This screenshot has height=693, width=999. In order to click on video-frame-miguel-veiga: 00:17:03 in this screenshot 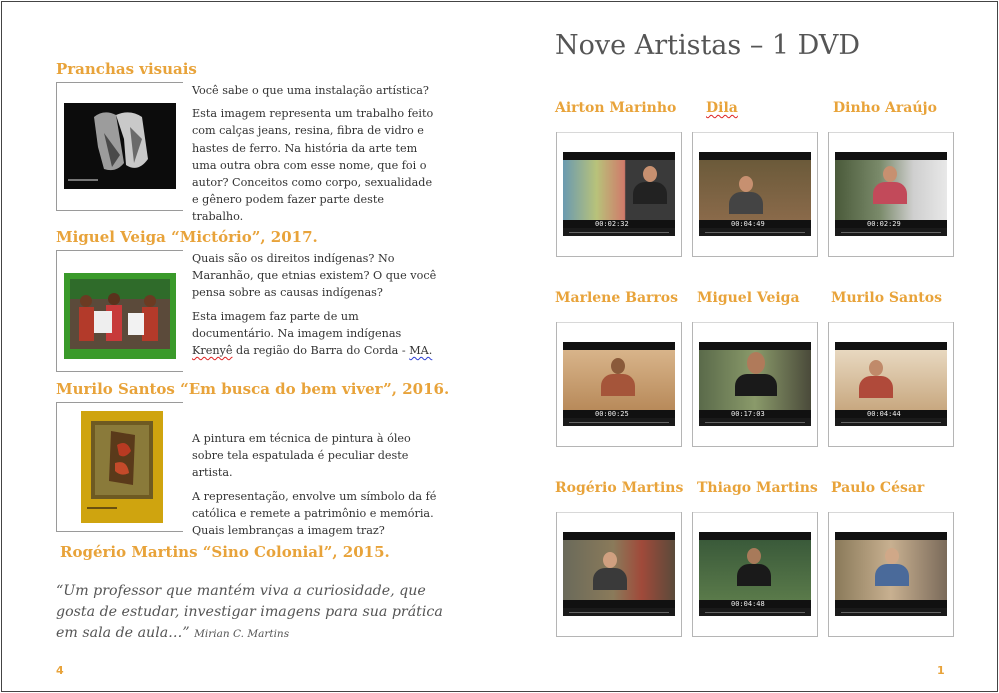, I will do `click(755, 384)`.